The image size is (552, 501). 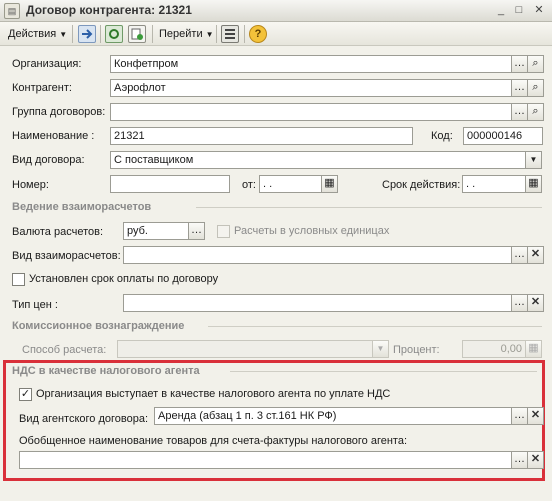 What do you see at coordinates (416, 350) in the screenshot?
I see `percent-label: Процент:` at bounding box center [416, 350].